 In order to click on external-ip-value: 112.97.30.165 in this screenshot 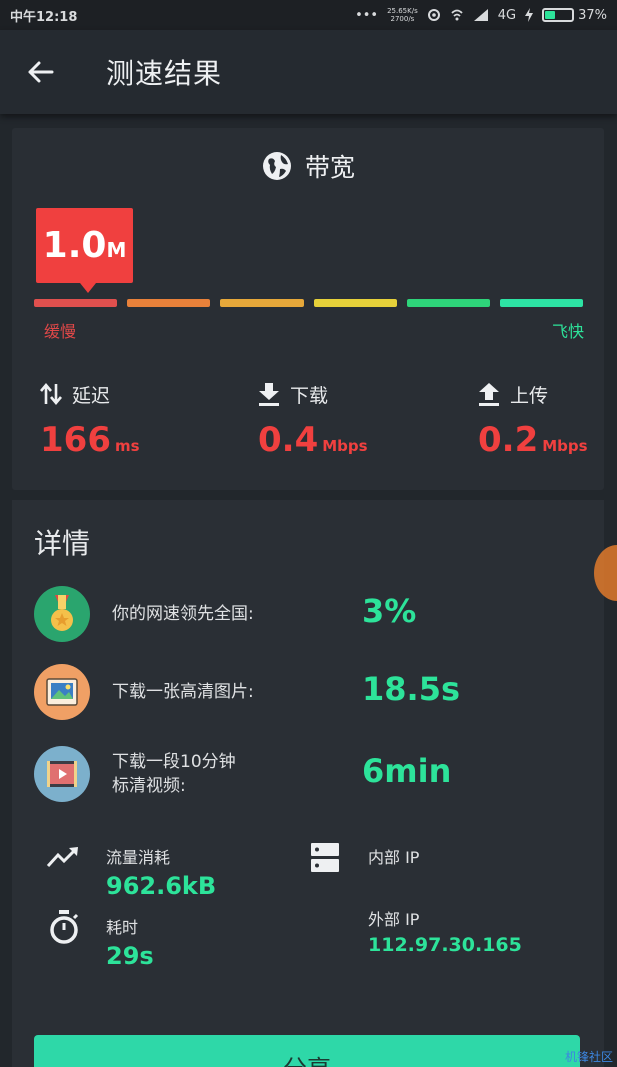, I will do `click(445, 945)`.